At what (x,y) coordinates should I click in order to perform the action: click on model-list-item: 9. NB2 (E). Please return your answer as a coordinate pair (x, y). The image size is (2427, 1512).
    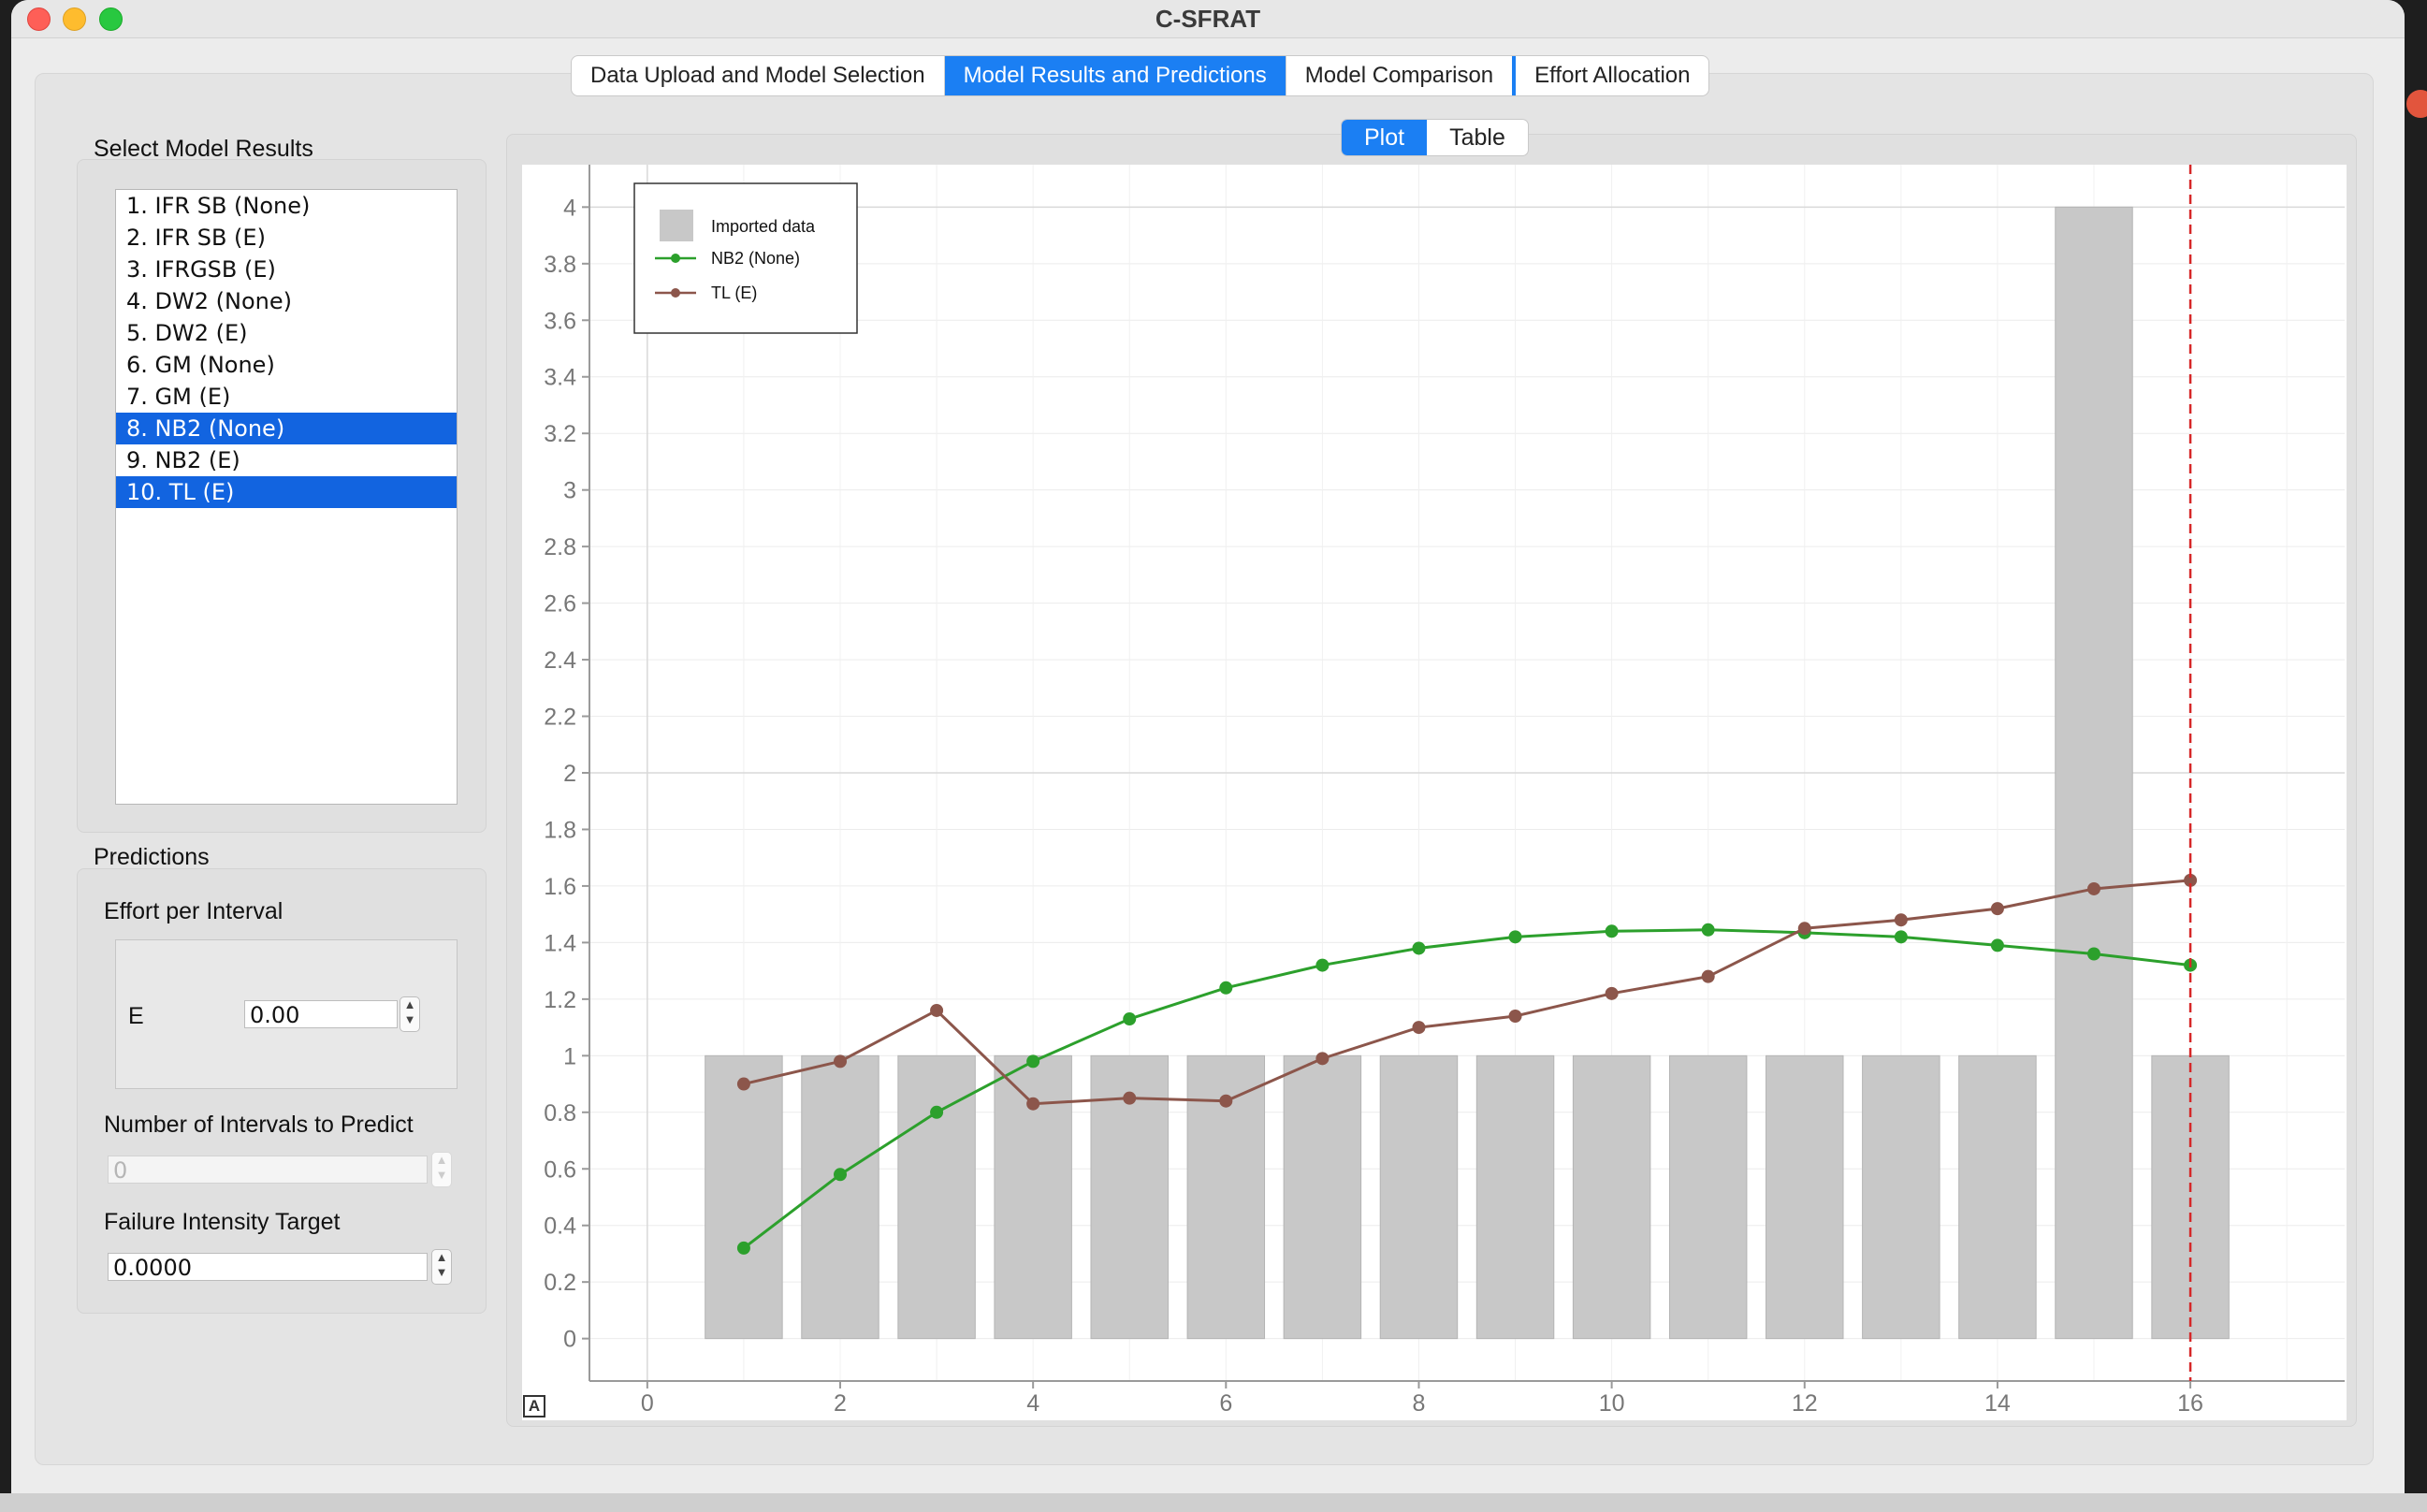
    Looking at the image, I should click on (287, 460).